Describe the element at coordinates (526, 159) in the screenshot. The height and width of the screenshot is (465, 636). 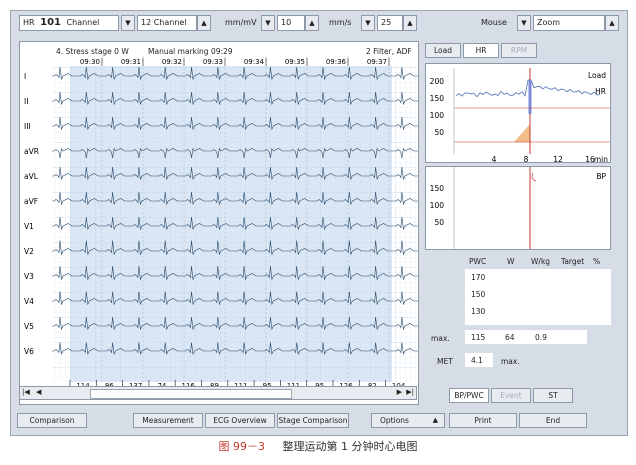
I see `trend-xtick: 8` at that location.